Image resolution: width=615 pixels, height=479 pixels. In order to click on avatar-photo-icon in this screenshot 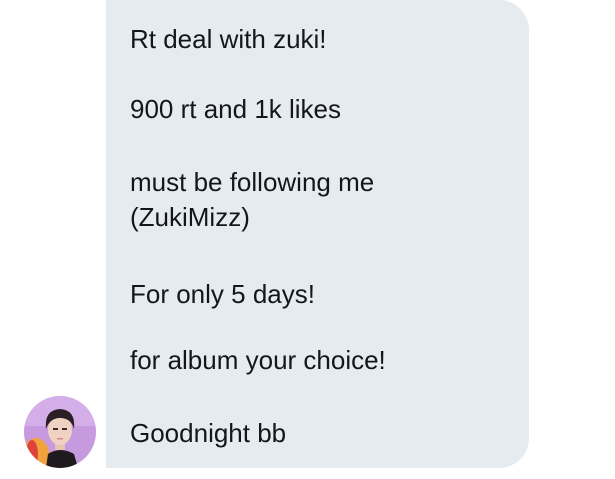, I will do `click(60, 432)`.